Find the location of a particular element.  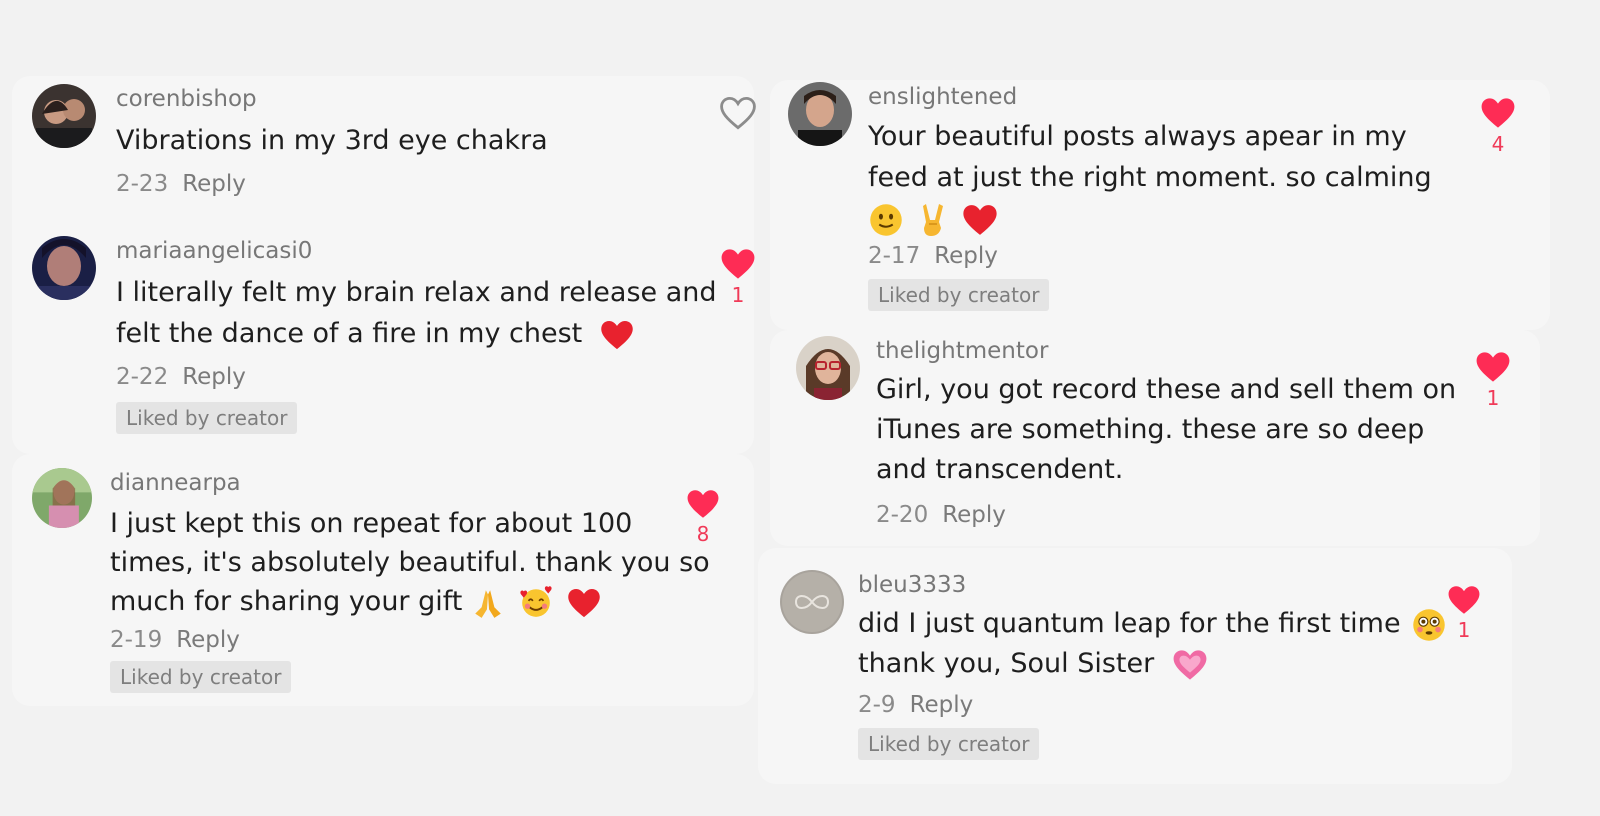

comment-emoji-line is located at coordinates (1150, 218).